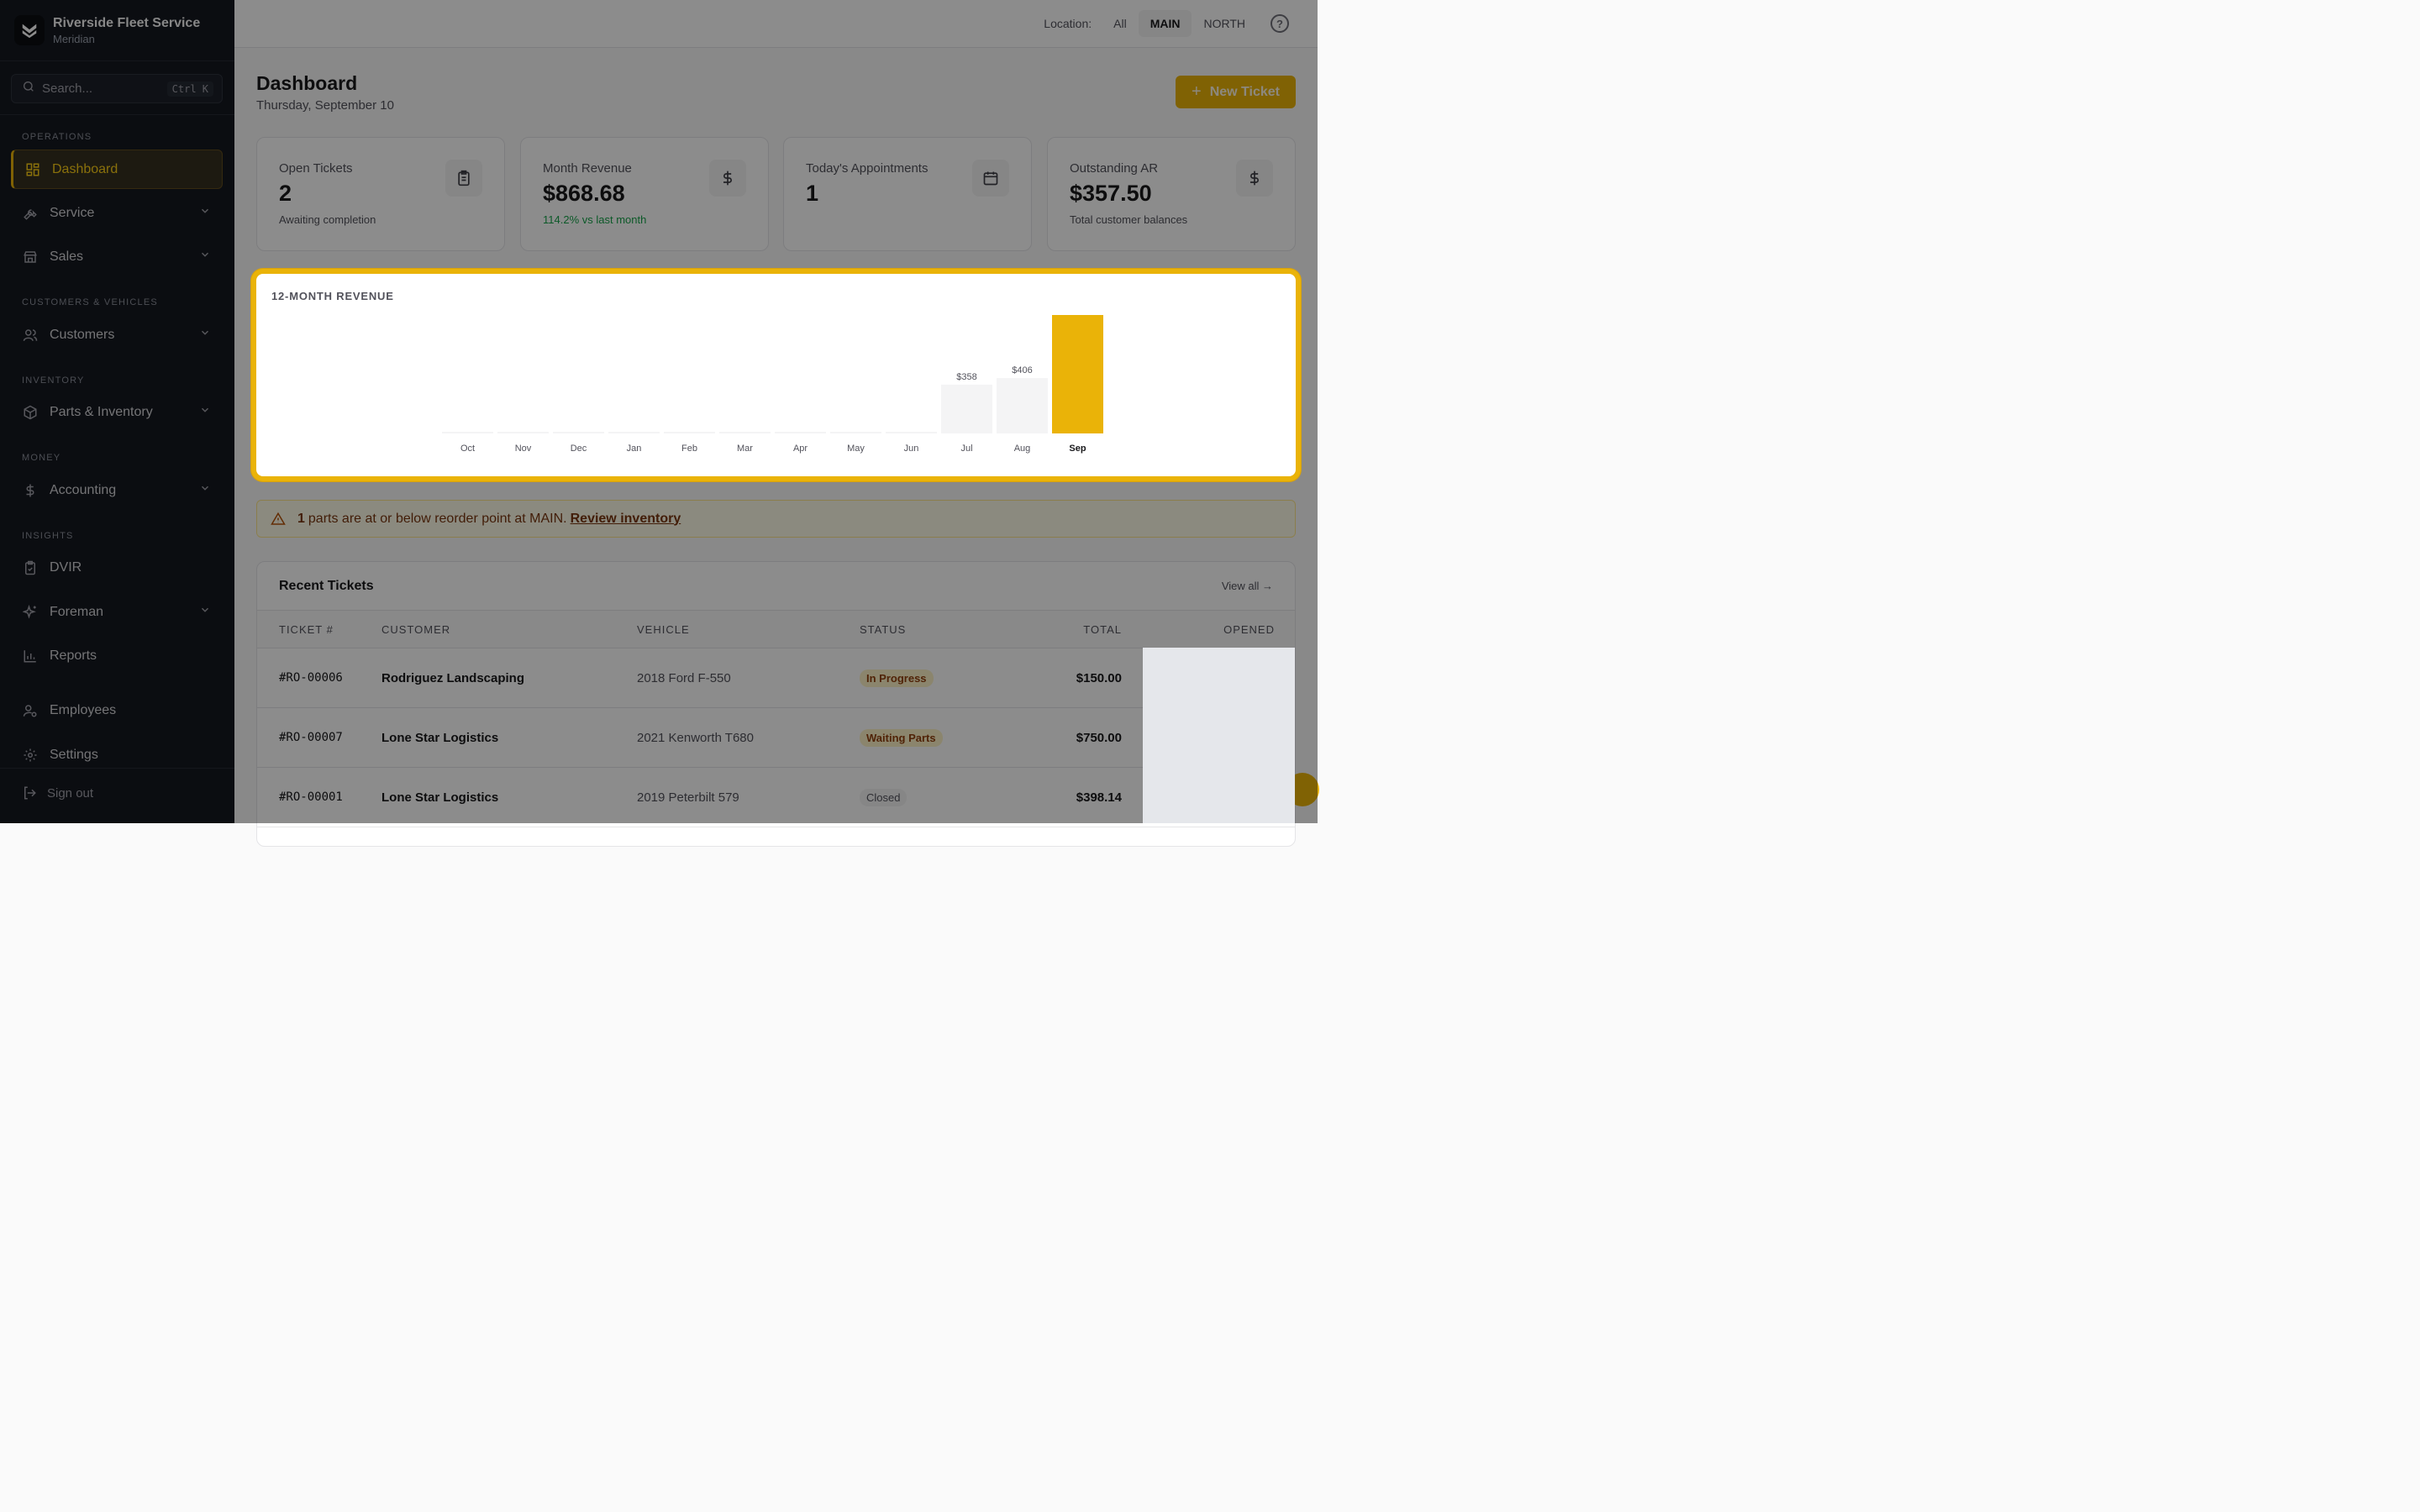  What do you see at coordinates (30, 612) in the screenshot?
I see `sparkle-icon` at bounding box center [30, 612].